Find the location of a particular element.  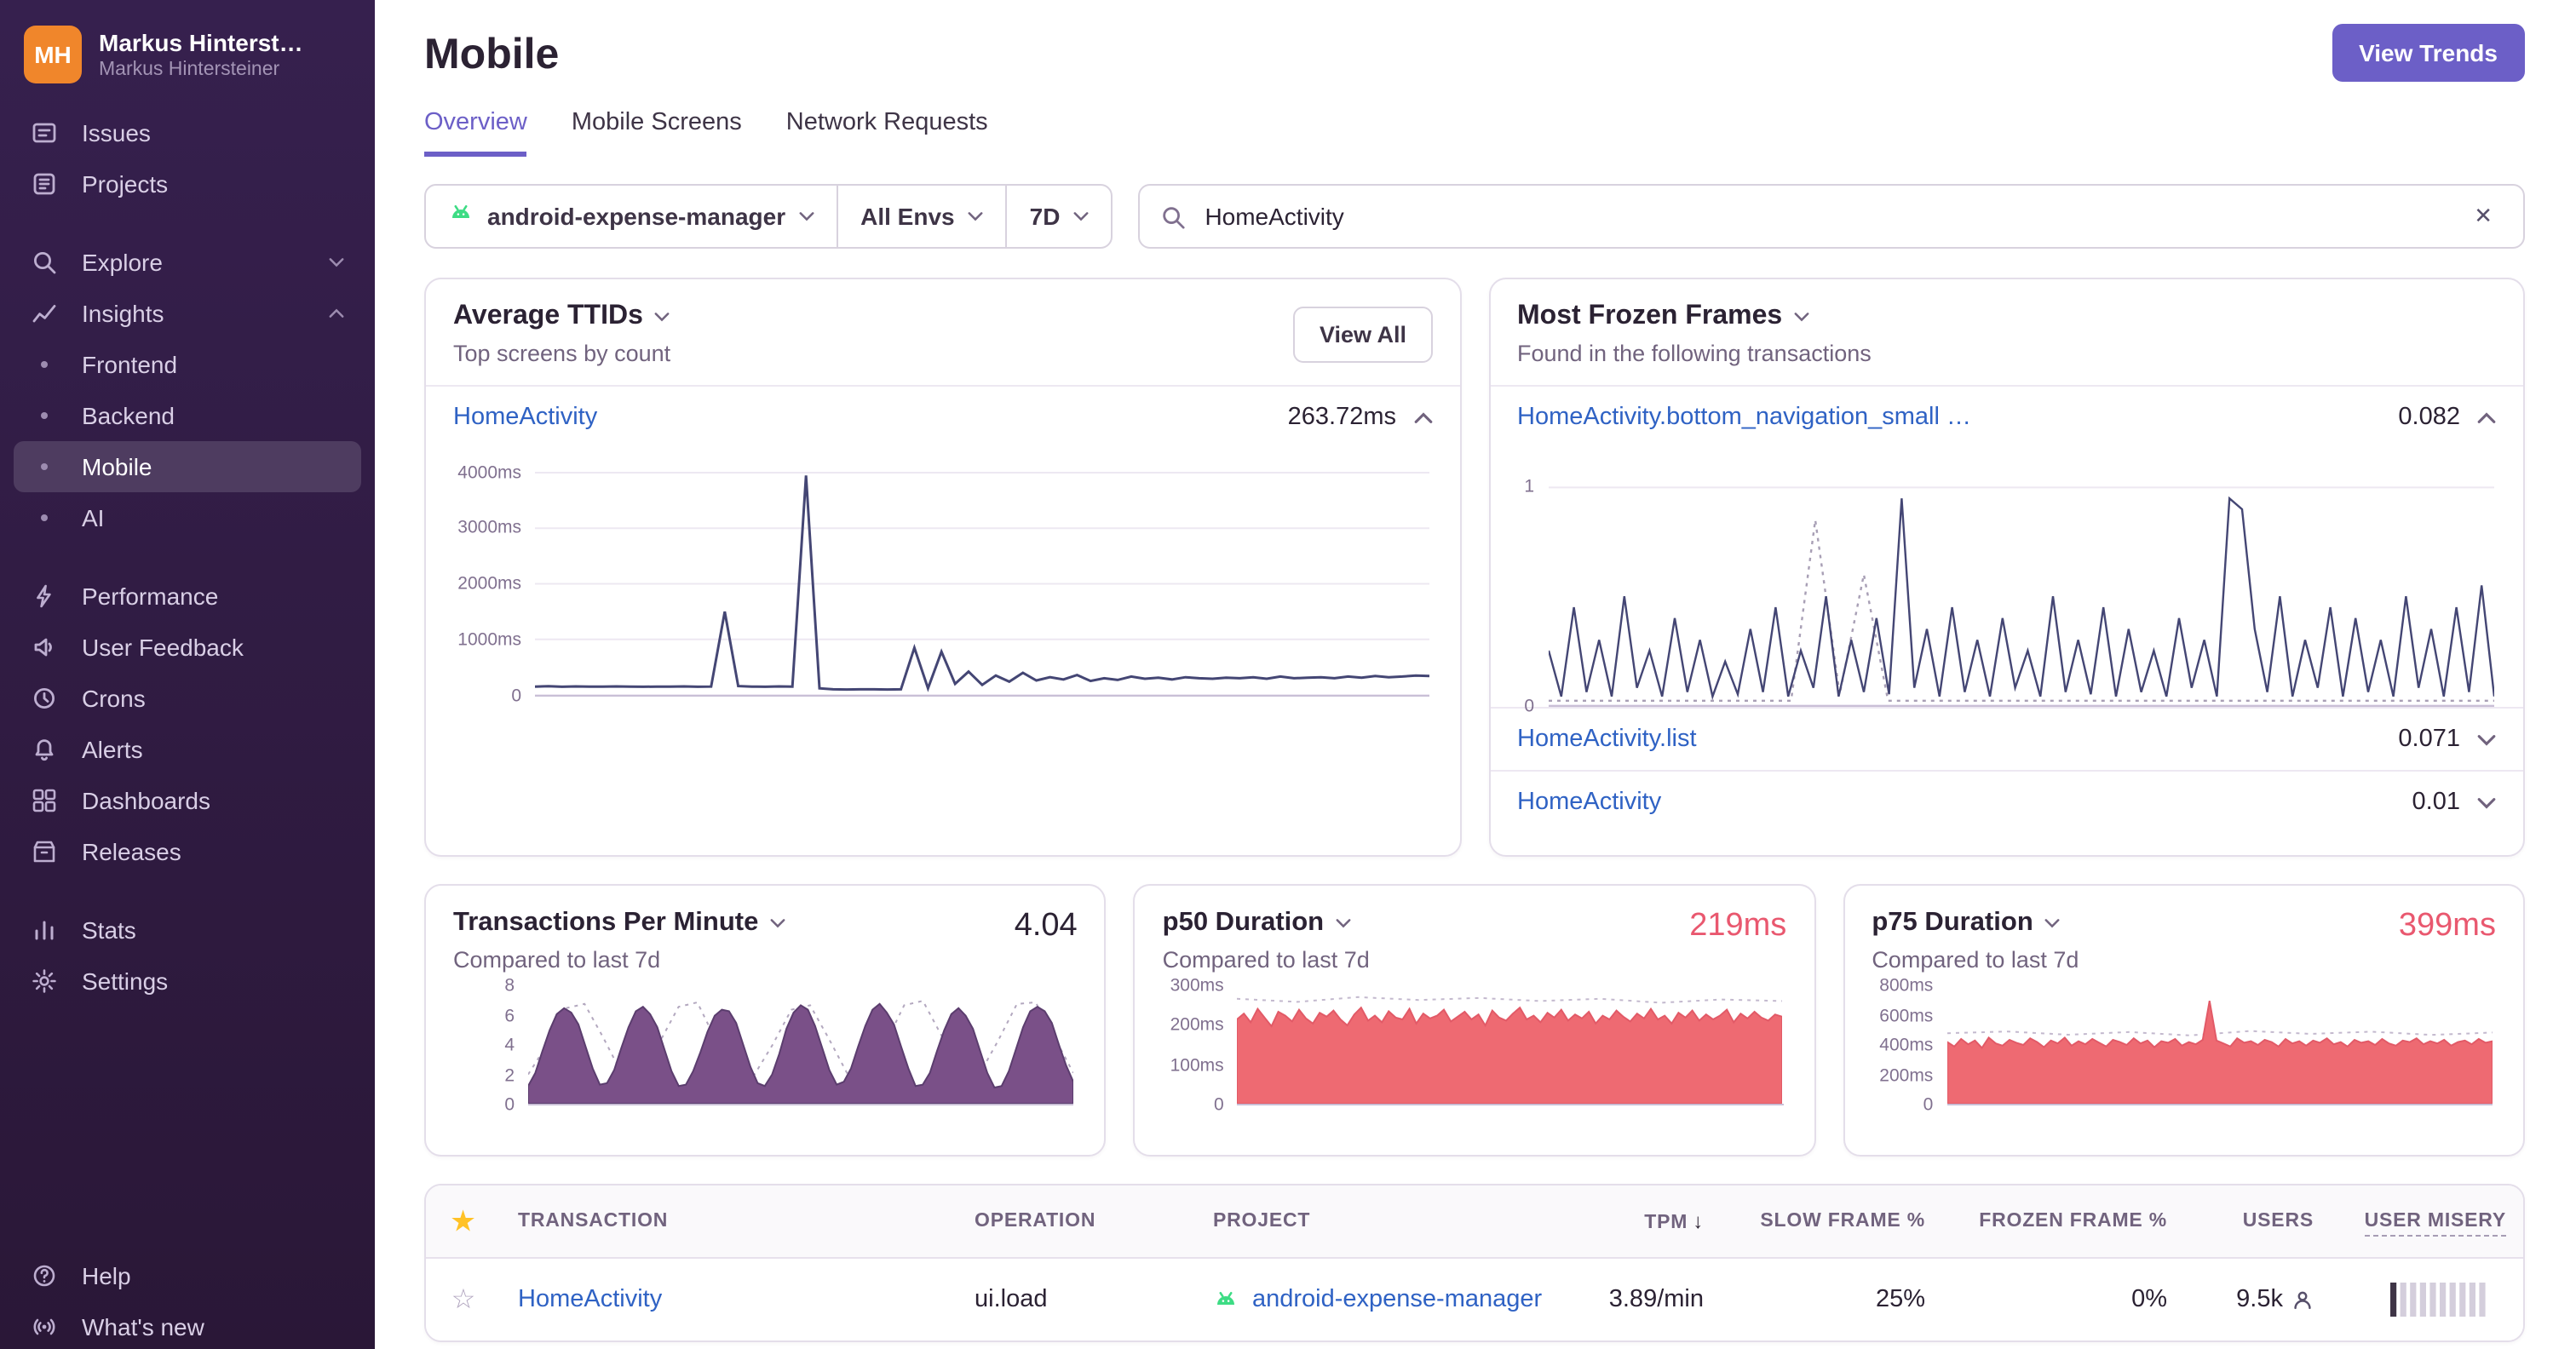

tab-mobile-screens: Mobile Screens is located at coordinates (657, 133).